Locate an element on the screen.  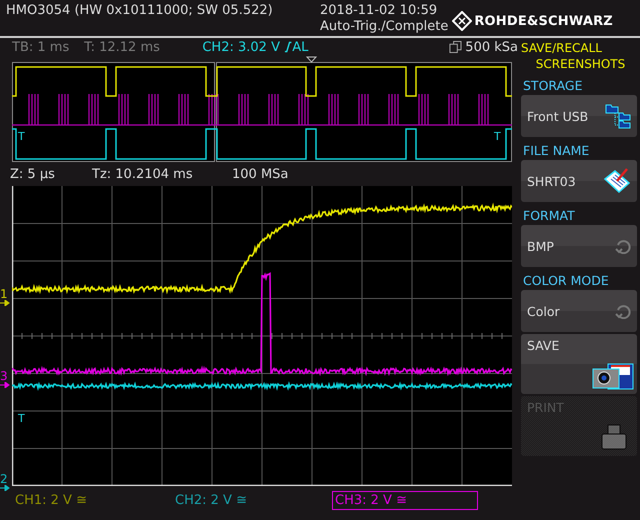
channel-marker: 3 is located at coordinates (4, 376).